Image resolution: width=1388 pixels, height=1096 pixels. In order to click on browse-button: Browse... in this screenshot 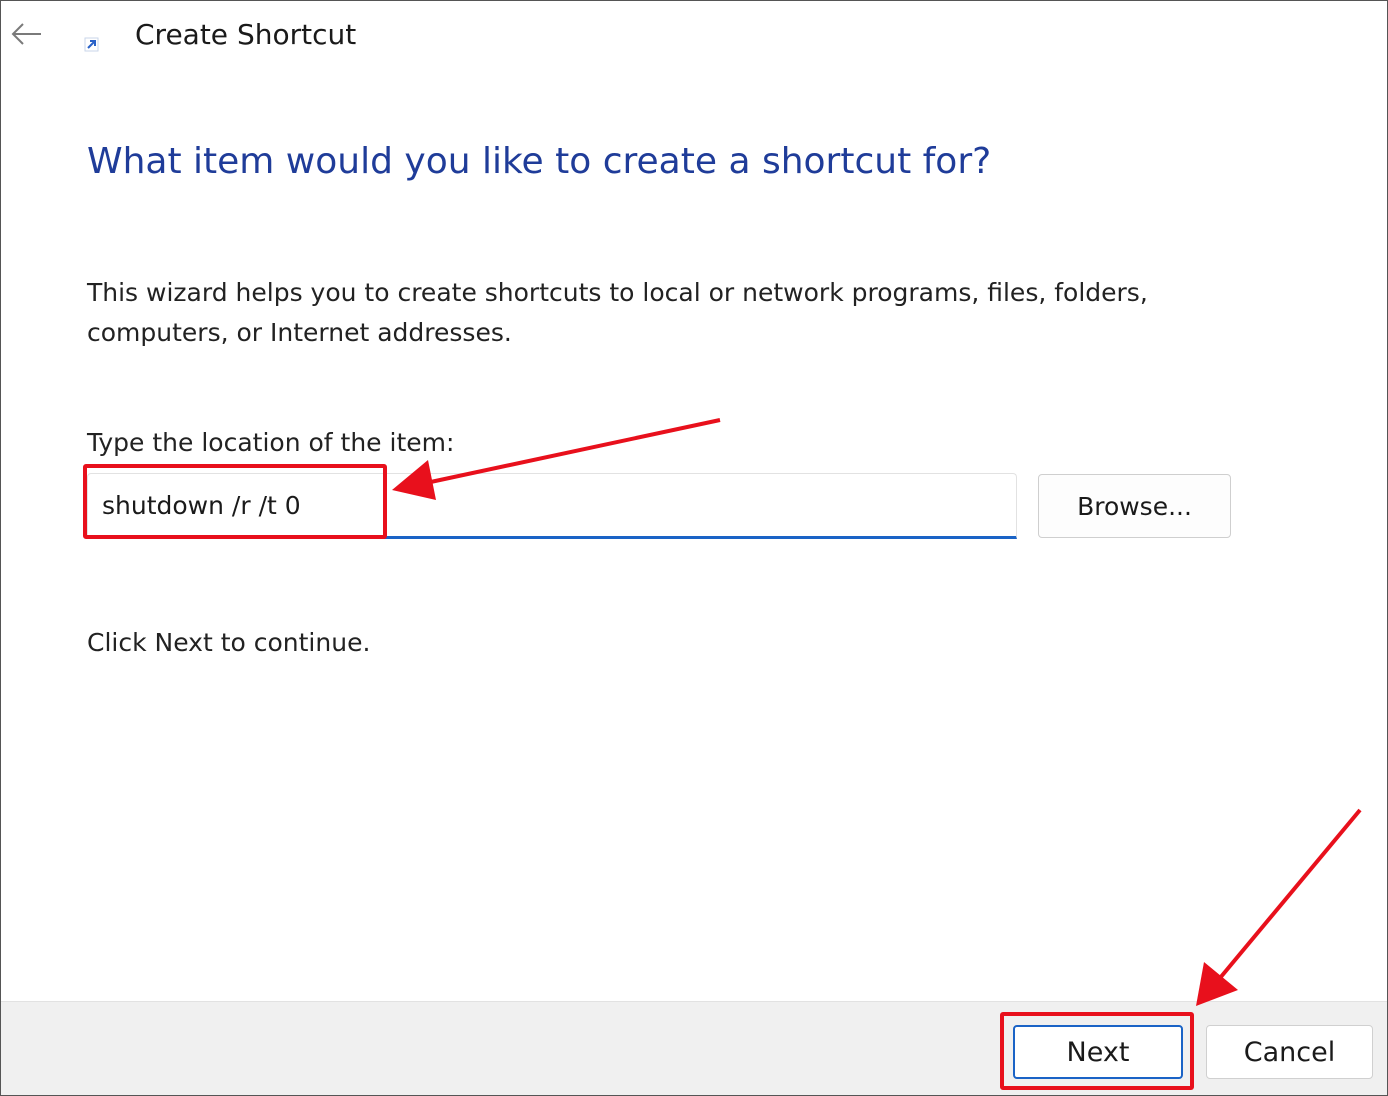, I will do `click(1134, 506)`.